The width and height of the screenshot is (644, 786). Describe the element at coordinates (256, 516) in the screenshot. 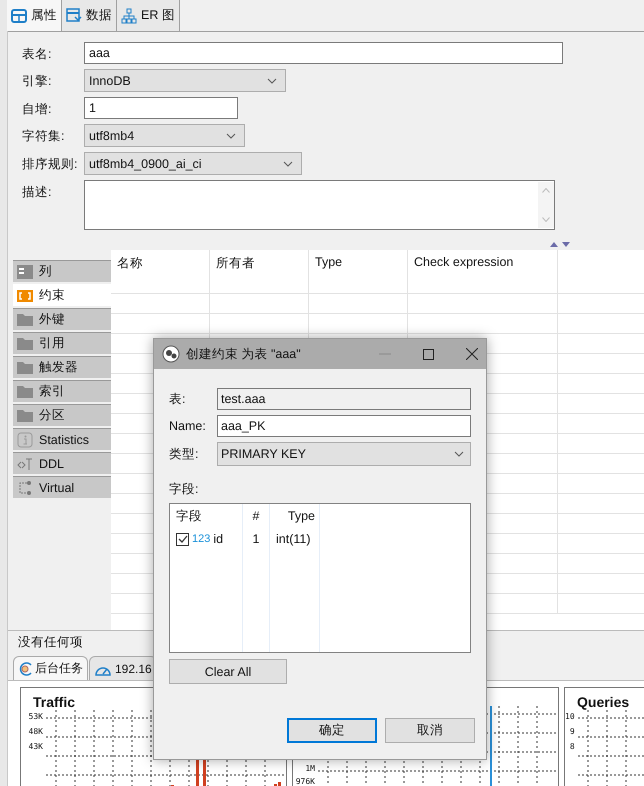

I see `column-header: #` at that location.